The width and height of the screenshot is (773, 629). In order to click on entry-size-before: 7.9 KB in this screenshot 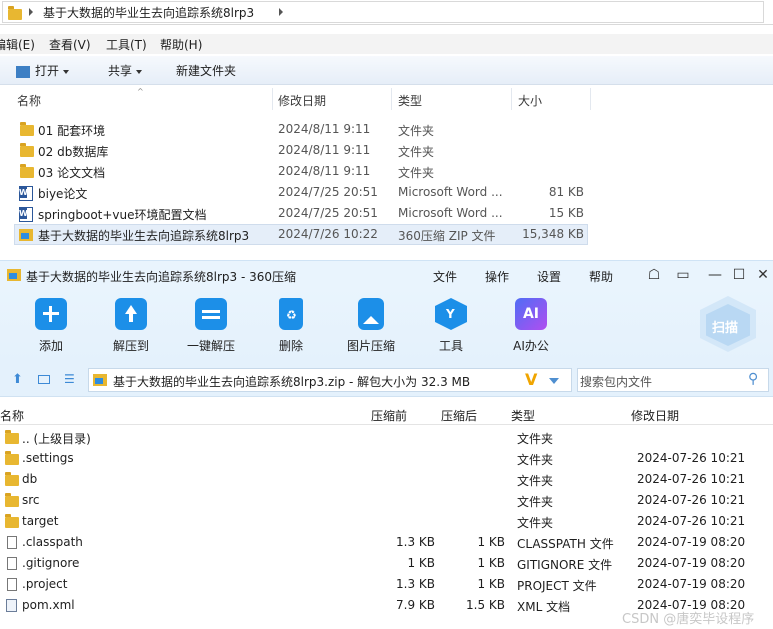, I will do `click(415, 605)`.